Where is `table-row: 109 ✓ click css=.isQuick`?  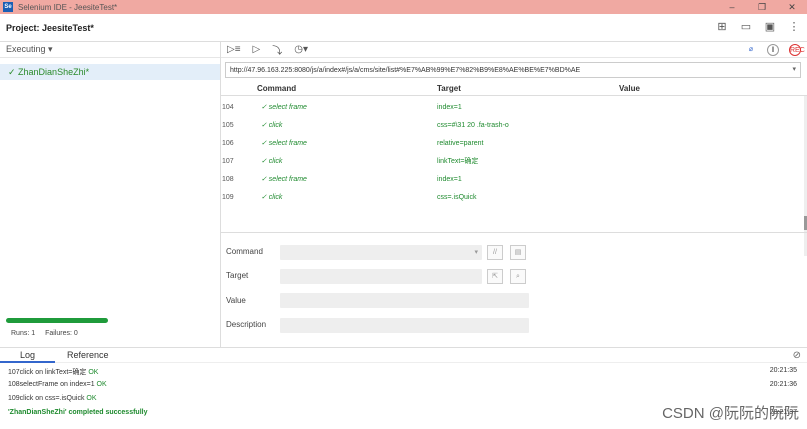
table-row: 109 ✓ click css=.isQuick is located at coordinates (511, 197).